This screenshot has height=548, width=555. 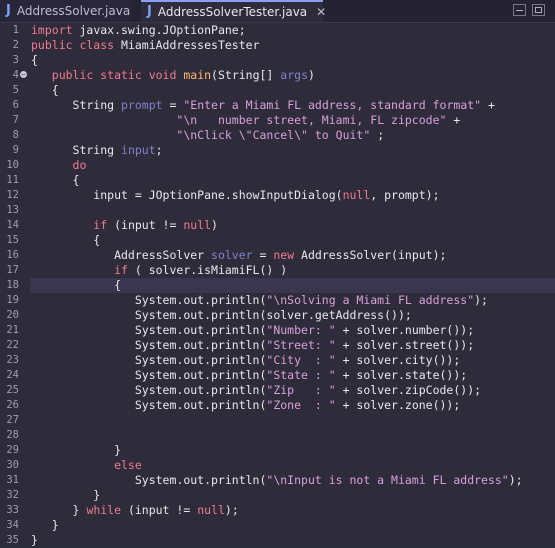 I want to click on code-token: "Zone : ", so click(x=301, y=405).